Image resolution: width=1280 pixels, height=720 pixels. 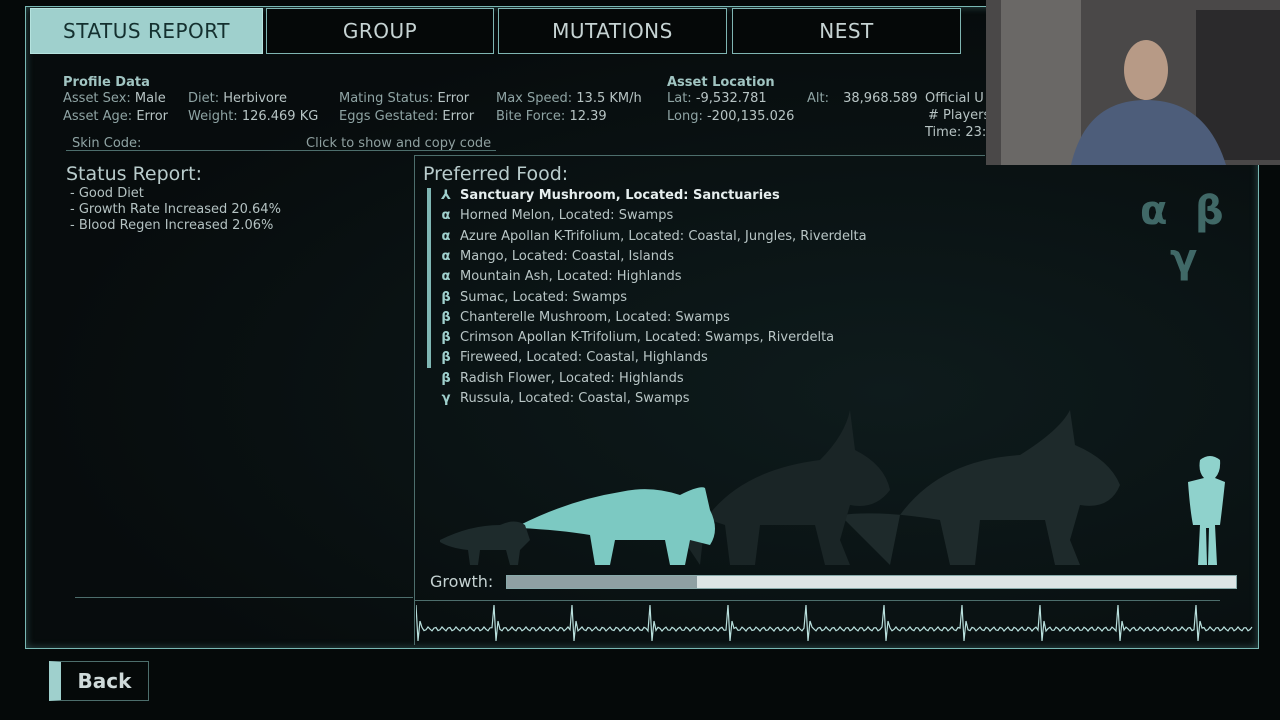 I want to click on location-heading: Asset Location, so click(x=721, y=82).